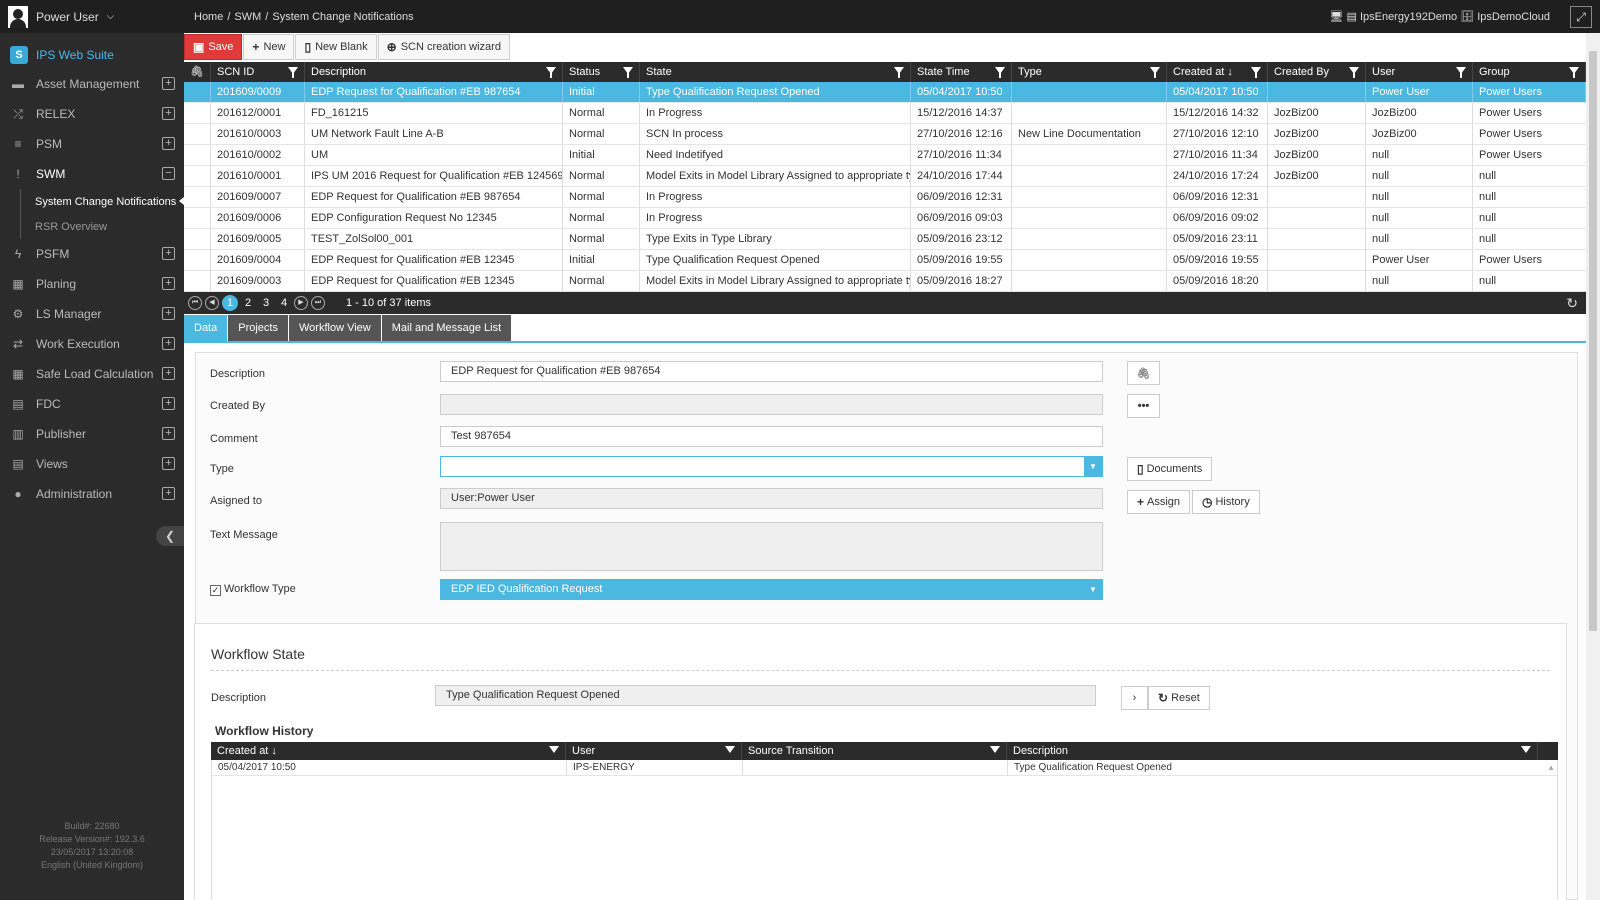  What do you see at coordinates (1529, 72) in the screenshot?
I see `column-header: Group` at bounding box center [1529, 72].